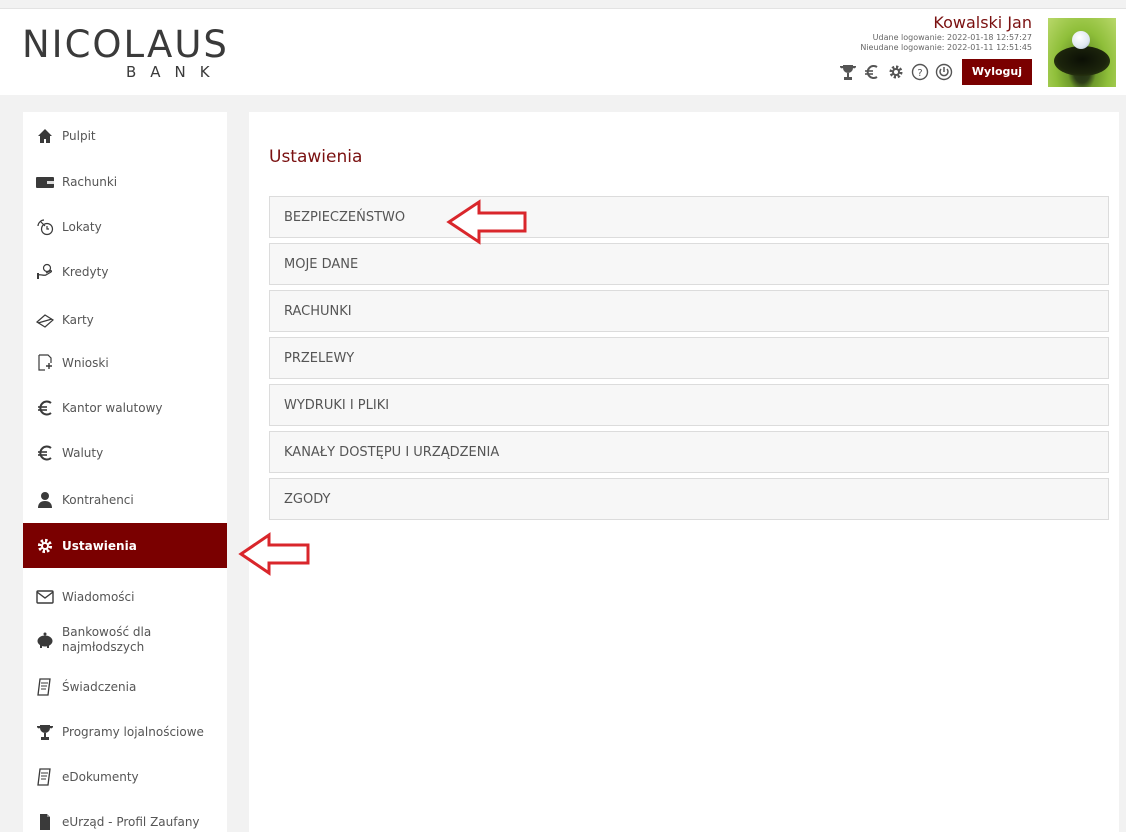 The image size is (1126, 832). I want to click on home-icon, so click(45, 136).